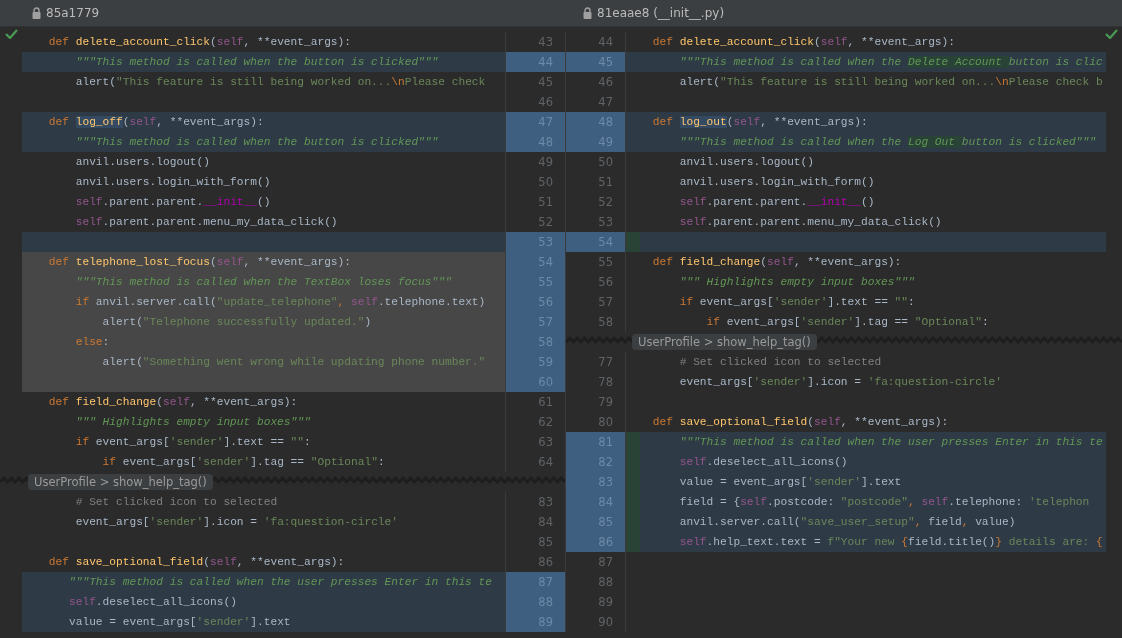  What do you see at coordinates (280, 302) in the screenshot?
I see `code-line: if anvil.server.call("update_telephone", self.telephone.text)` at bounding box center [280, 302].